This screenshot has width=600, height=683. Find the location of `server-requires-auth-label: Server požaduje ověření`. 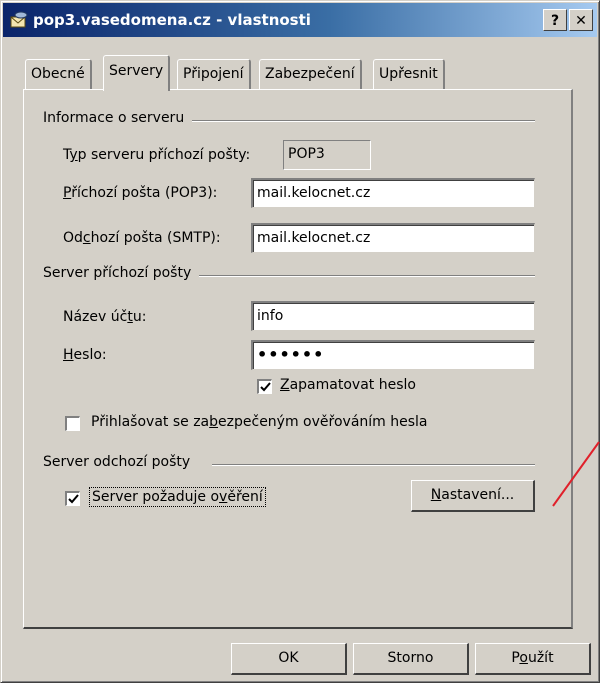

server-requires-auth-label: Server požaduje ověření is located at coordinates (177, 497).